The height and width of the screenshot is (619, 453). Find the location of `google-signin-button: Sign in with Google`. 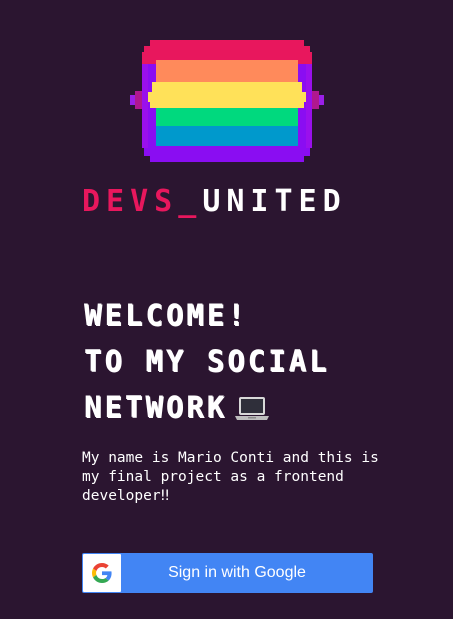

google-signin-button: Sign in with Google is located at coordinates (227, 573).